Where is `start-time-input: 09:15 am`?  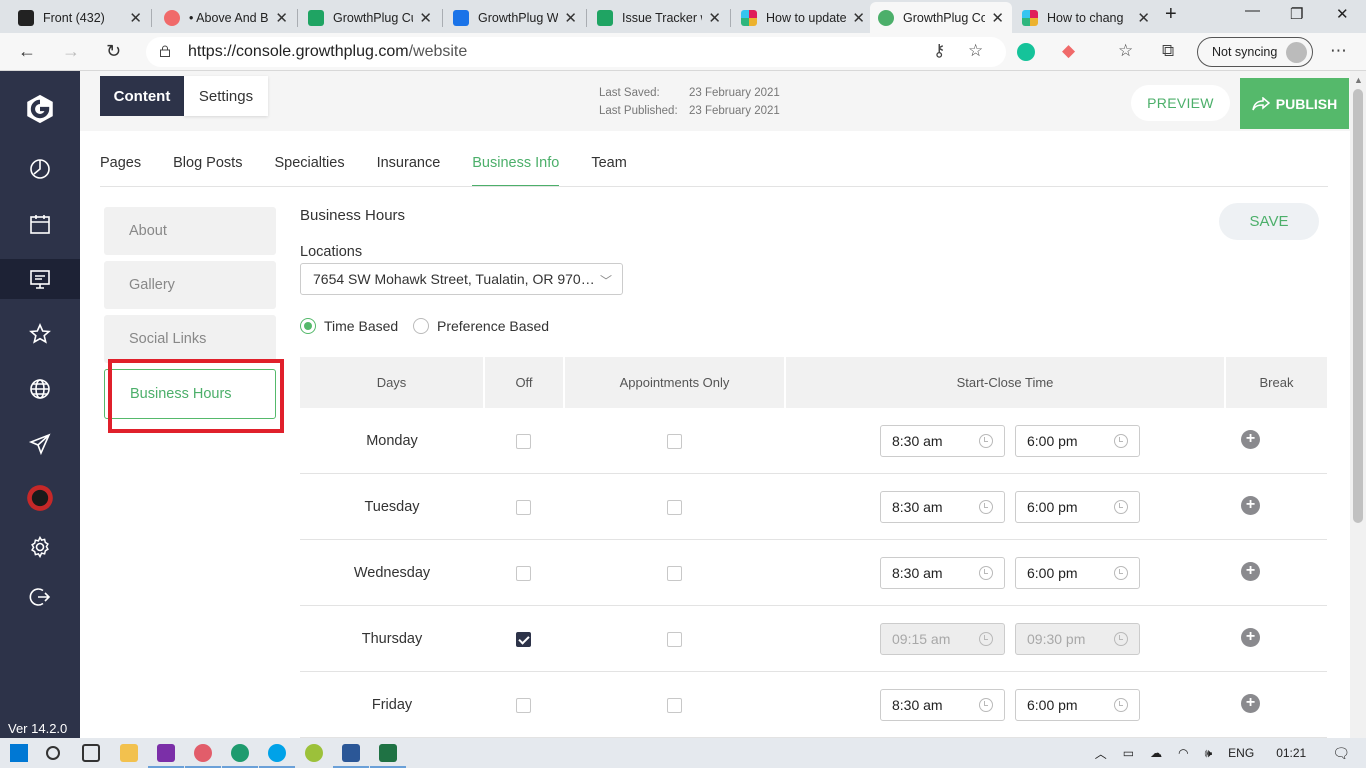
start-time-input: 09:15 am is located at coordinates (942, 639).